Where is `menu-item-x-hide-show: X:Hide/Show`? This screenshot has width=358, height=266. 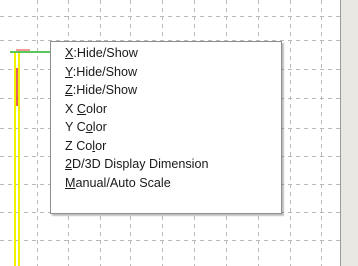
menu-item-x-hide-show: X:Hide/Show is located at coordinates (166, 53).